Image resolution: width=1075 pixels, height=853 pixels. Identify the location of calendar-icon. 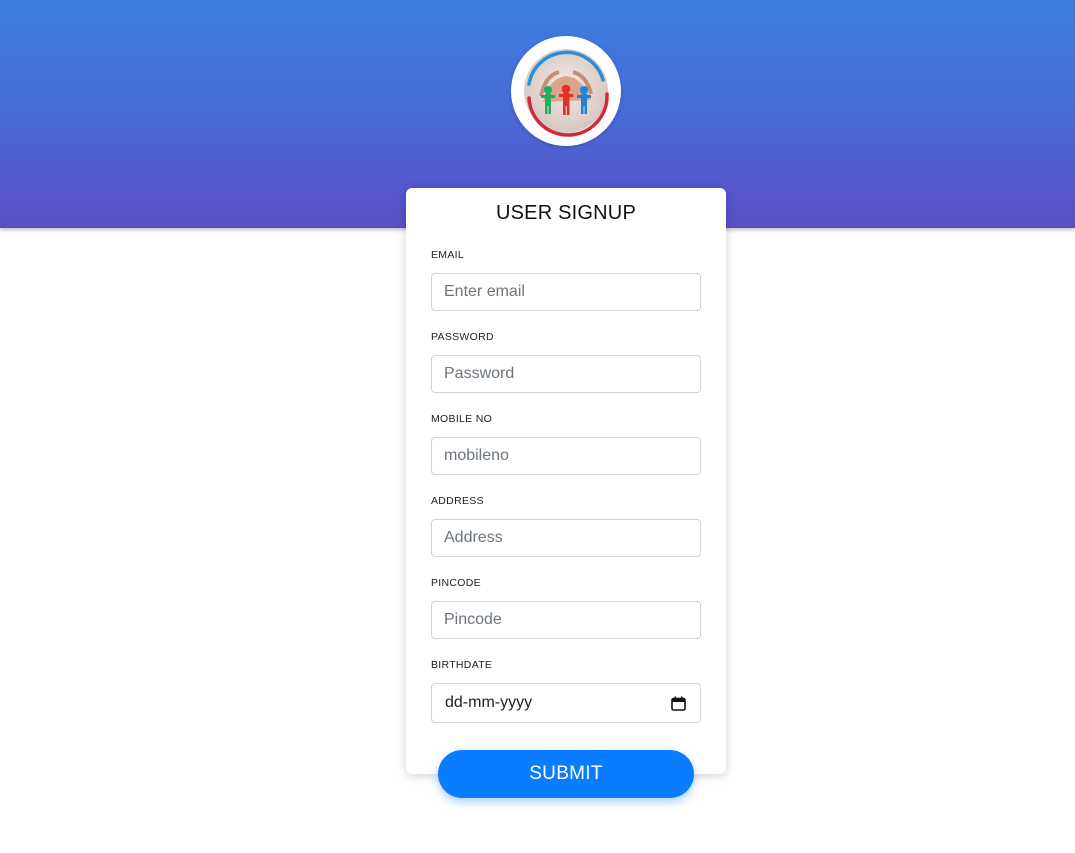
(678, 703).